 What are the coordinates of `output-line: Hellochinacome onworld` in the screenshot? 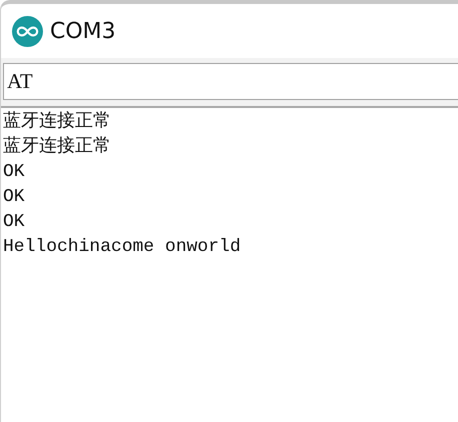 It's located at (122, 247).